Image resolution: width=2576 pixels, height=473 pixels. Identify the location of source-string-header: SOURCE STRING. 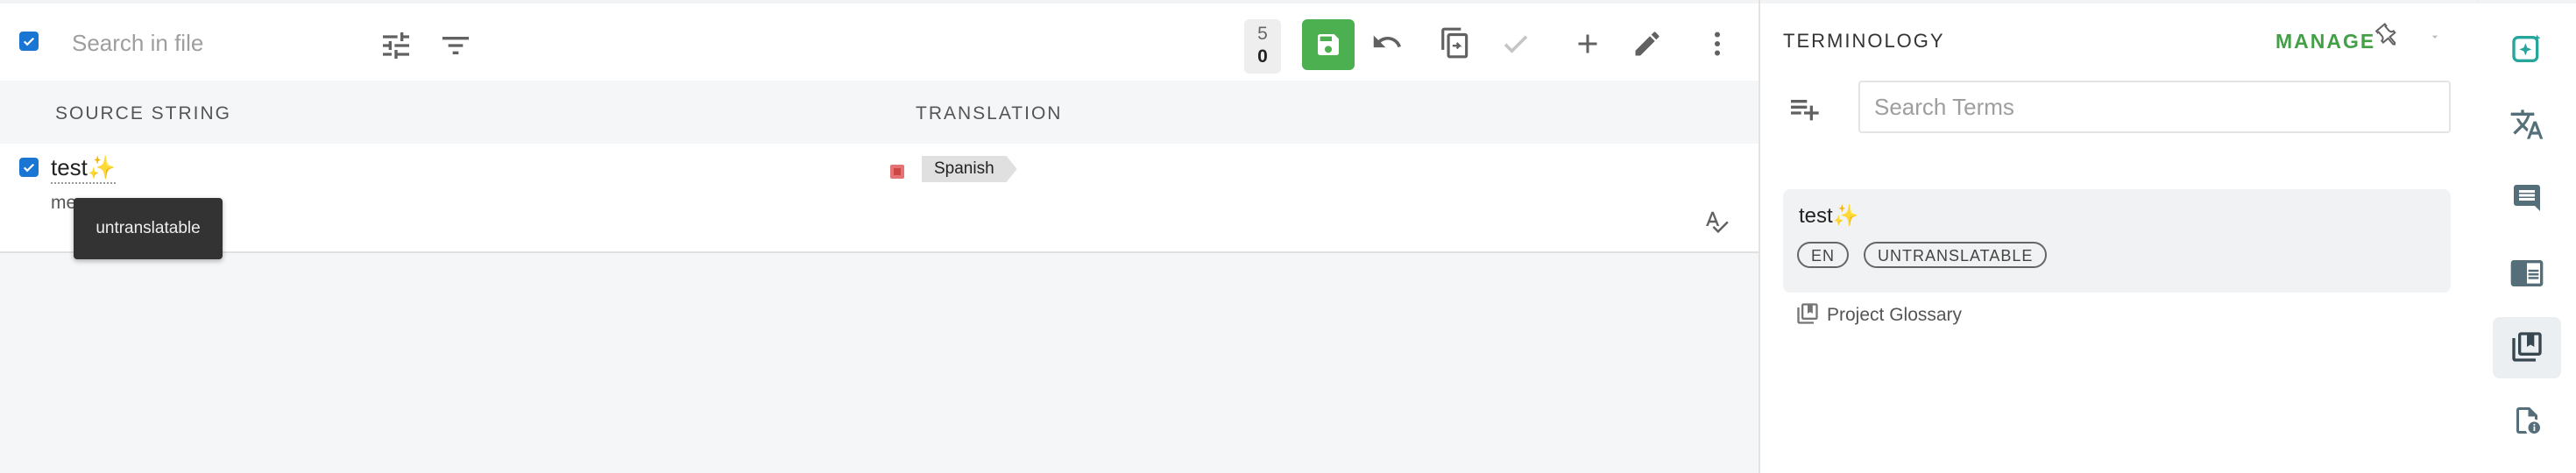
(143, 113).